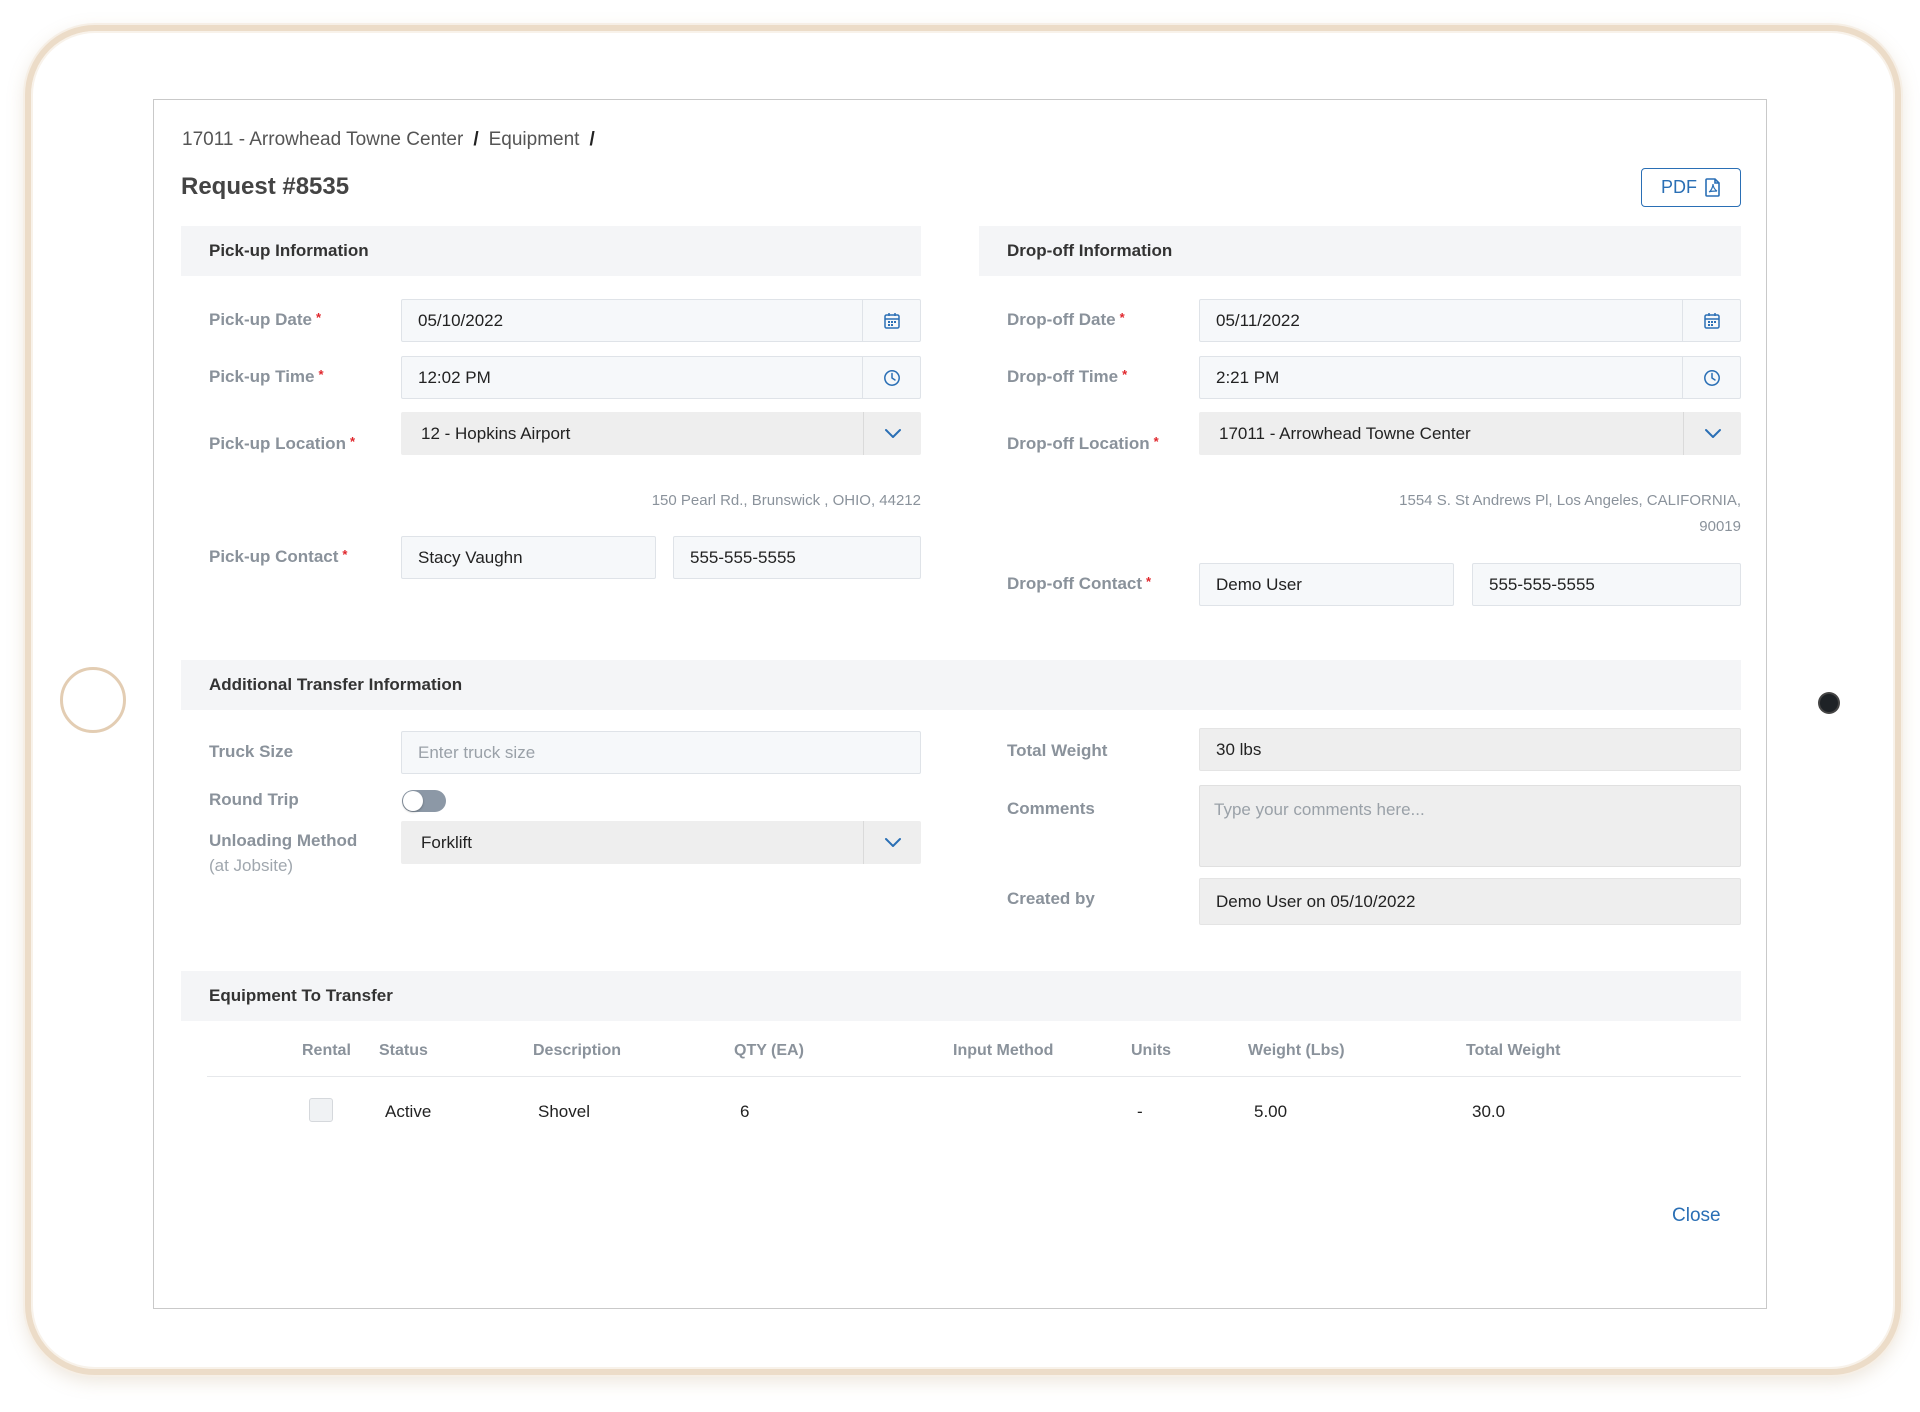 This screenshot has width=1920, height=1412. What do you see at coordinates (786, 500) in the screenshot?
I see `pickup-address: 150 Pearl Rd., Brunswick , OHIO, 44212` at bounding box center [786, 500].